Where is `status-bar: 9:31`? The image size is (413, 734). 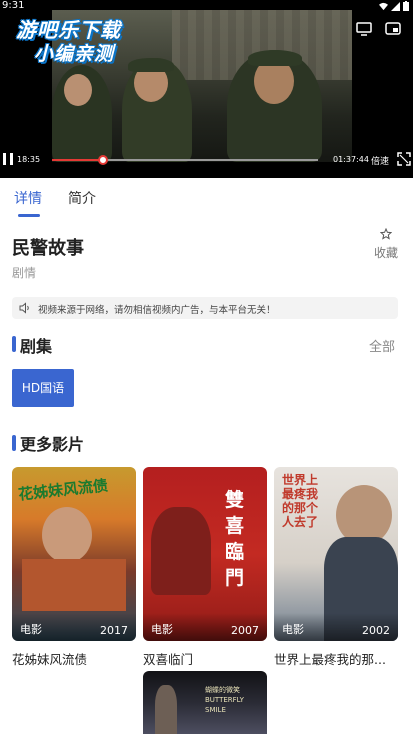 status-bar: 9:31 is located at coordinates (206, 6).